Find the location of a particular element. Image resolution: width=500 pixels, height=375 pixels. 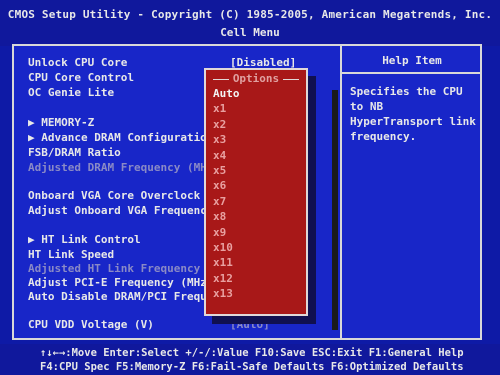

option-item: x13 is located at coordinates (223, 293).